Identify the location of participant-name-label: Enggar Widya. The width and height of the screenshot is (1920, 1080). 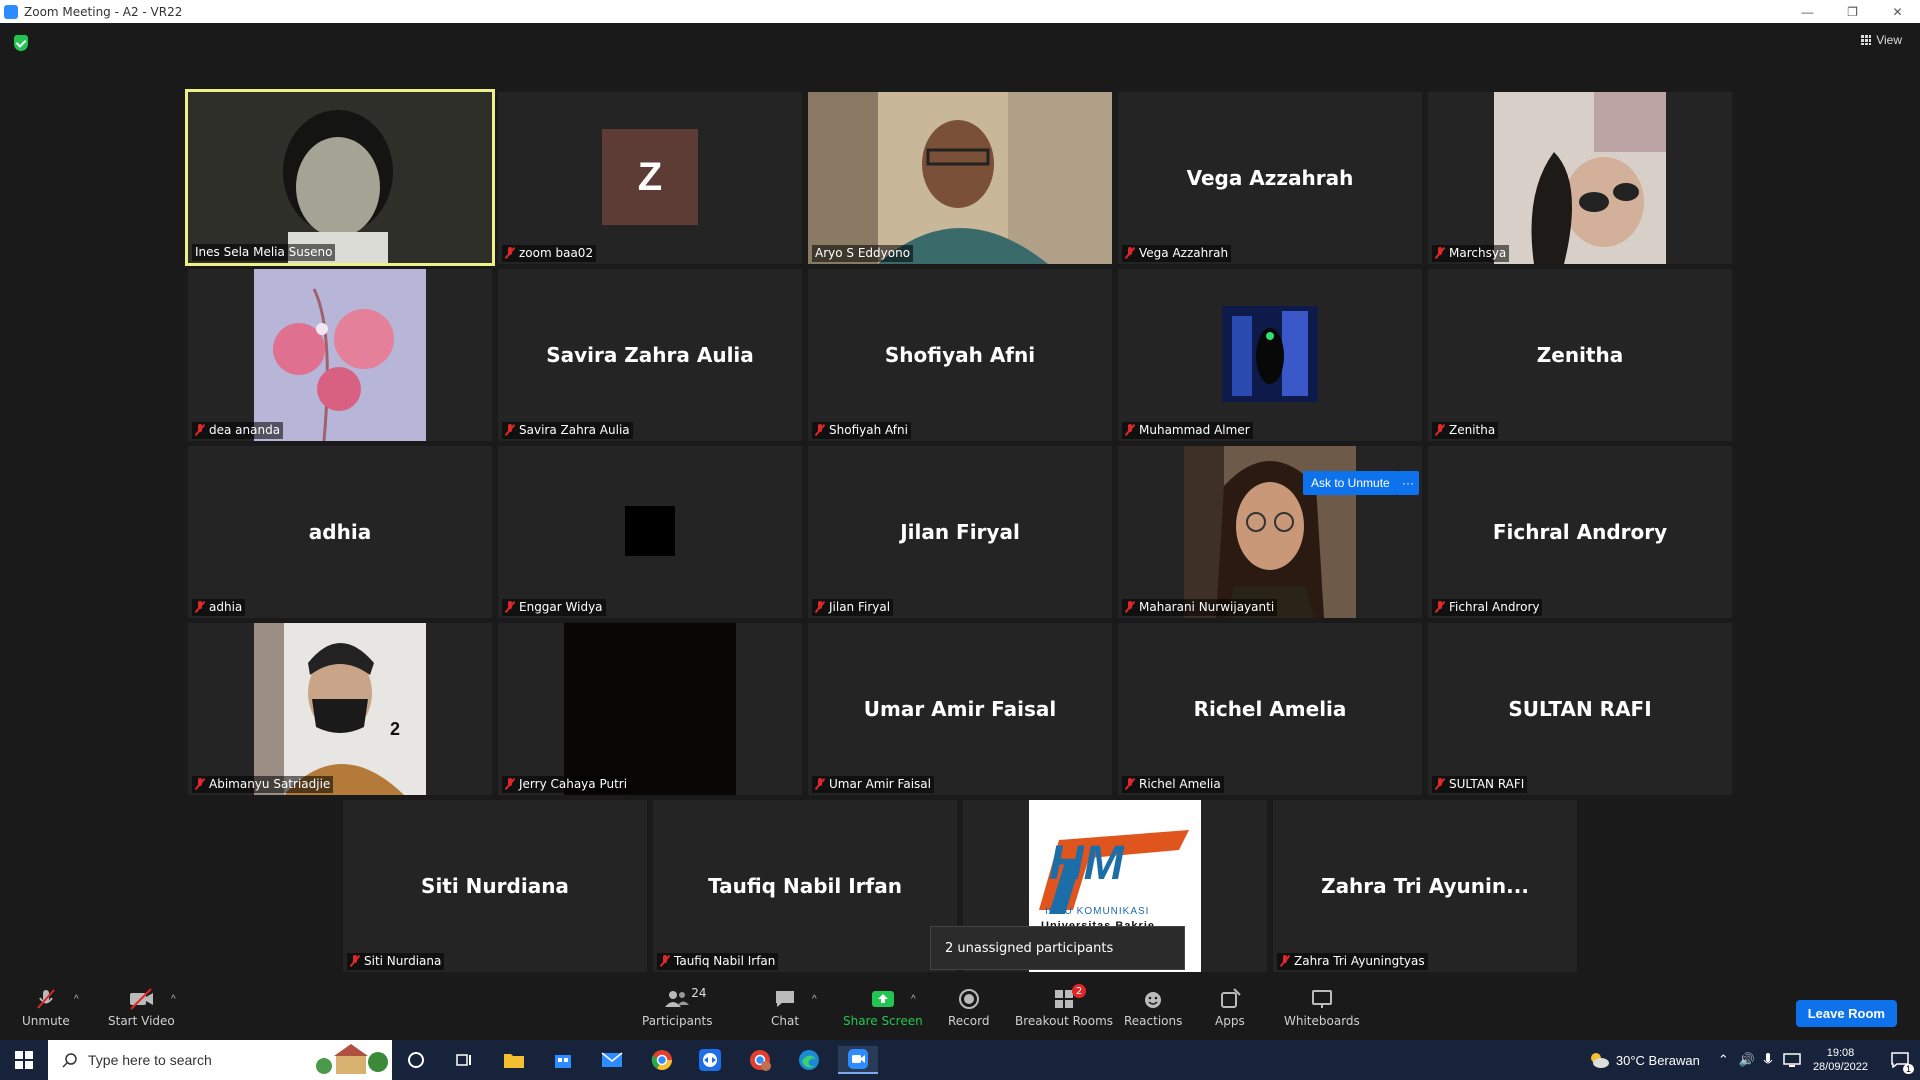
(554, 607).